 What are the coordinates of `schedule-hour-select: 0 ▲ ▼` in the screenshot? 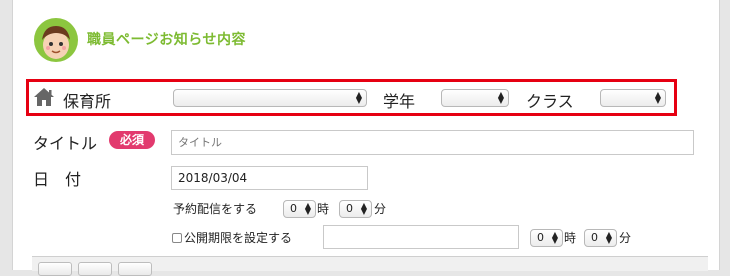 It's located at (299, 209).